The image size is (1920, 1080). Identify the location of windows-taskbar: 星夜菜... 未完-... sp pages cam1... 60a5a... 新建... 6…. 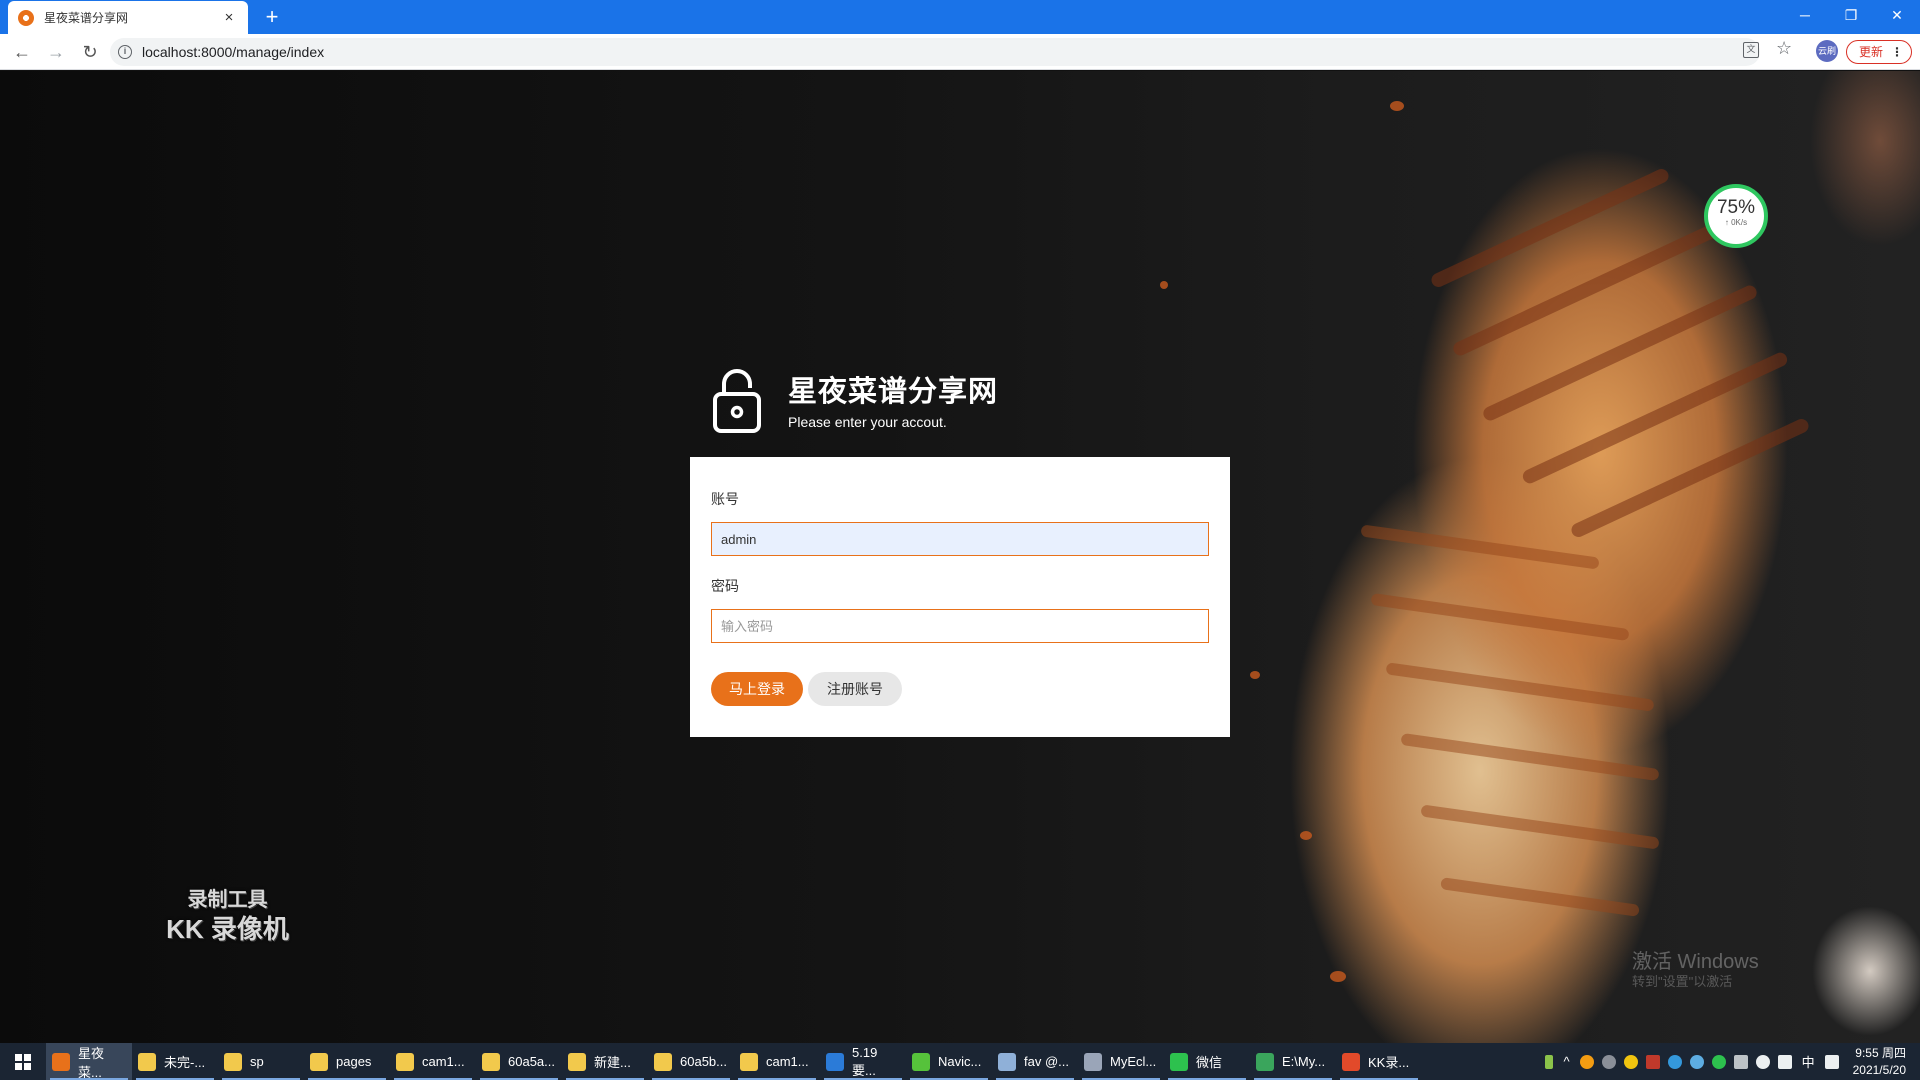
(960, 1061).